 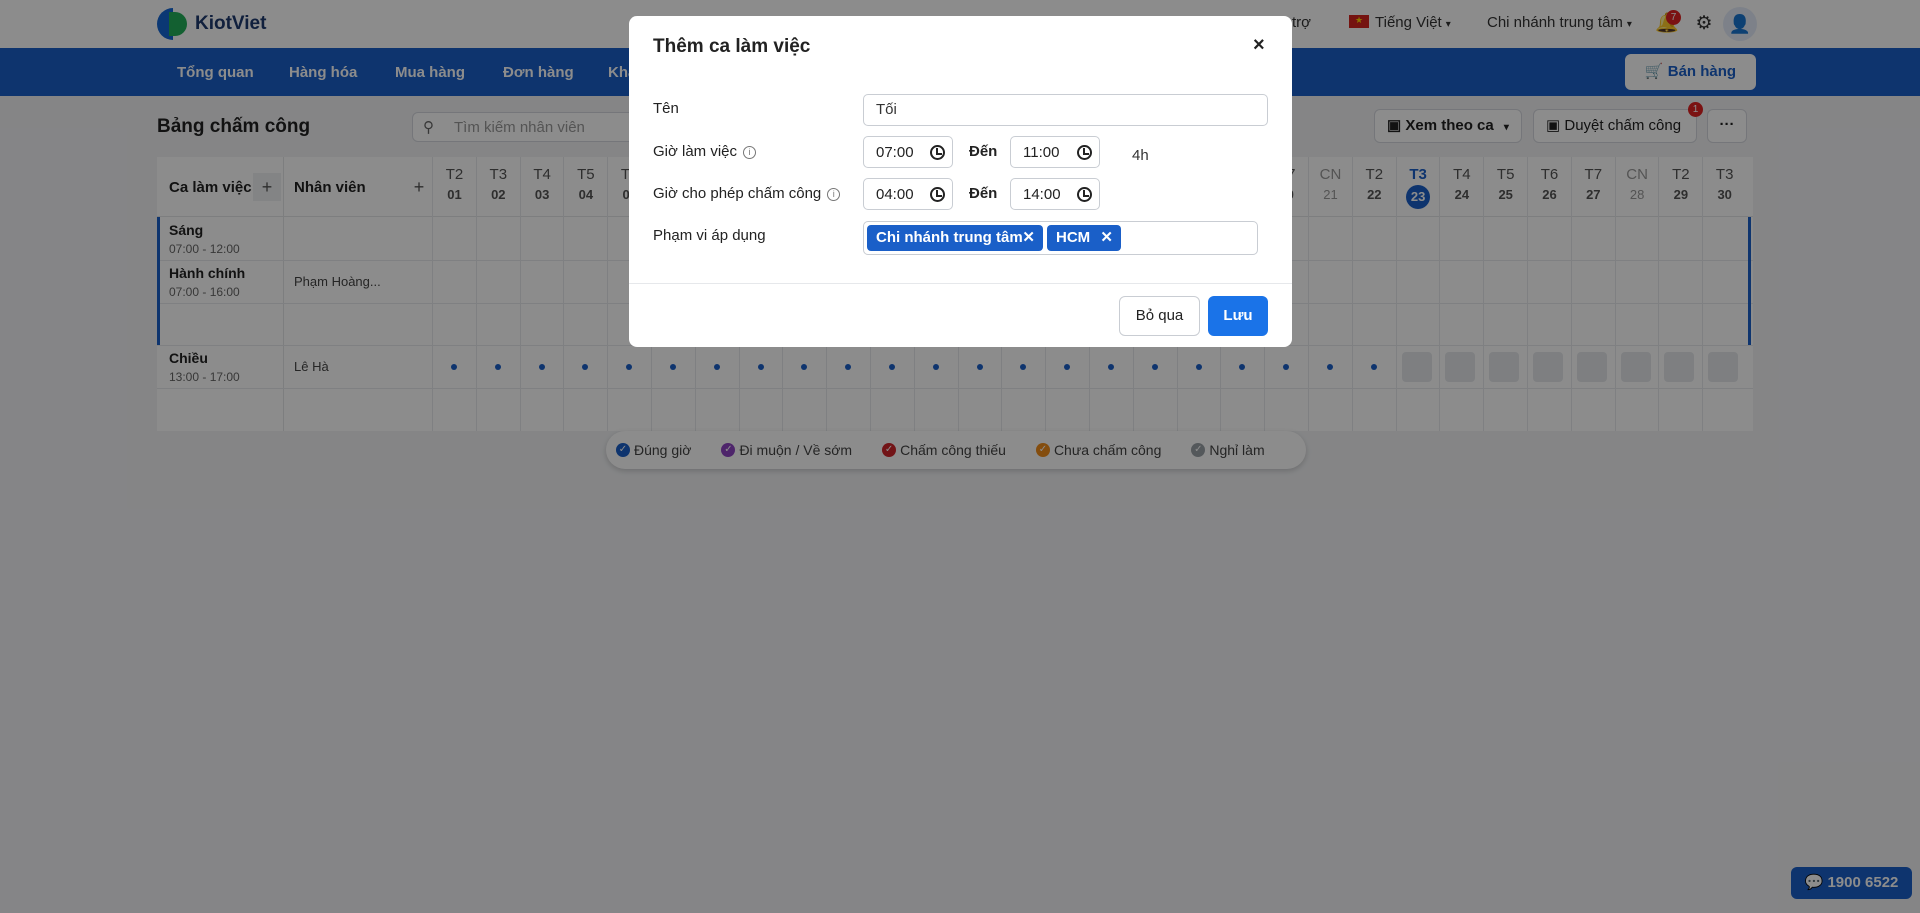 I want to click on scope-tag: Chi nhánh trung tâm ✕, so click(x=955, y=238).